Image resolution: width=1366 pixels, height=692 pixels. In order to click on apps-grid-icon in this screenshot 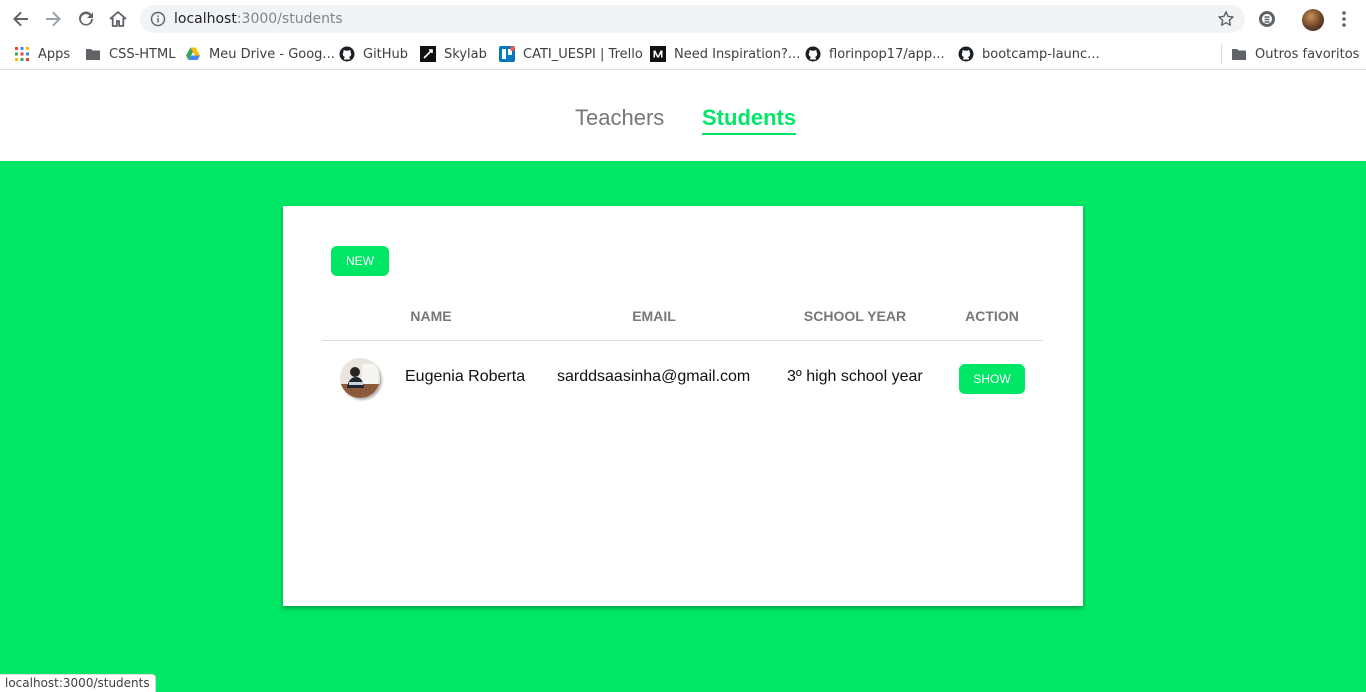, I will do `click(22, 54)`.